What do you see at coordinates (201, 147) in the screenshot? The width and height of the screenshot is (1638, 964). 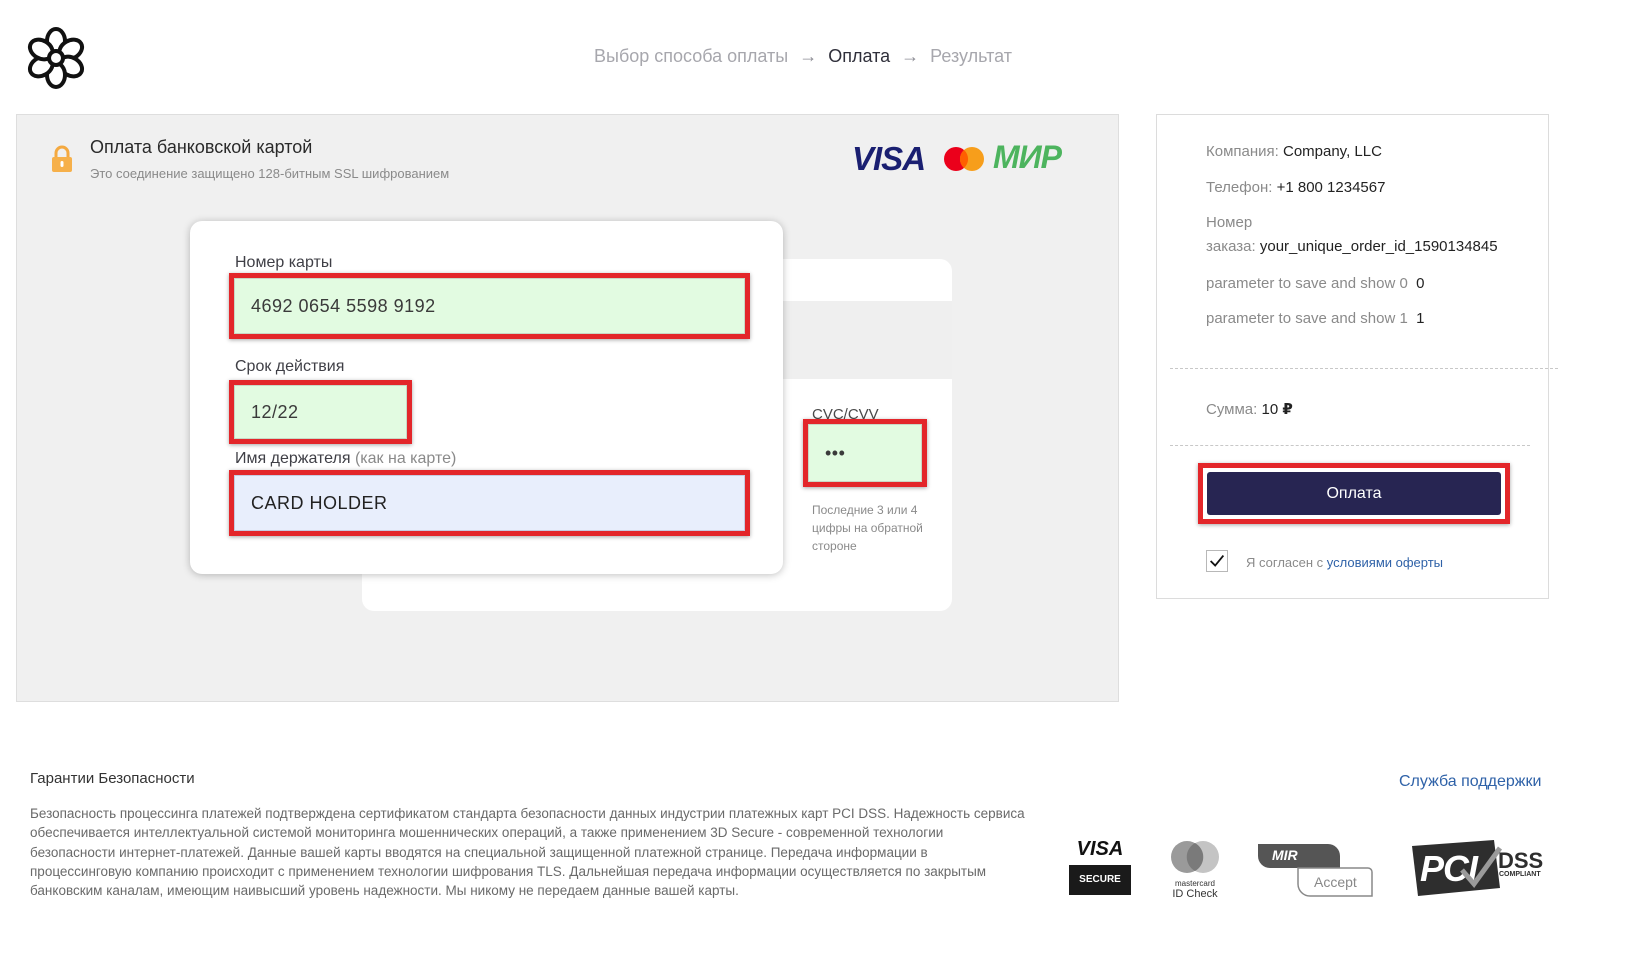 I see `panel-title: Оплата банковской картой` at bounding box center [201, 147].